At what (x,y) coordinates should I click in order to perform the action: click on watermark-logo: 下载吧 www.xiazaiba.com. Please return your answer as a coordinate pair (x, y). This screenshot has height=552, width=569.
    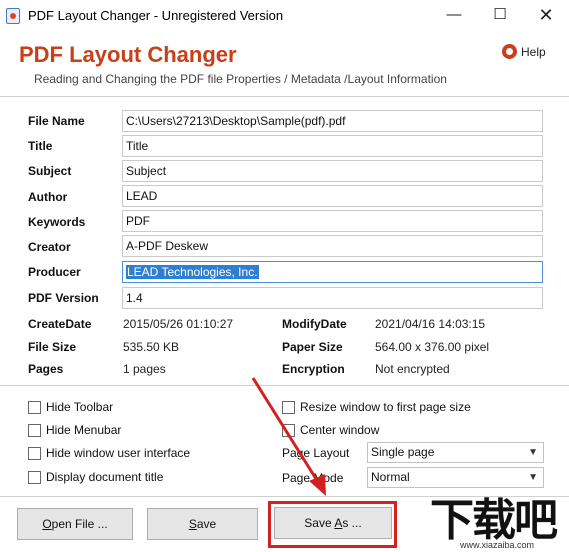
    Looking at the image, I should click on (499, 524).